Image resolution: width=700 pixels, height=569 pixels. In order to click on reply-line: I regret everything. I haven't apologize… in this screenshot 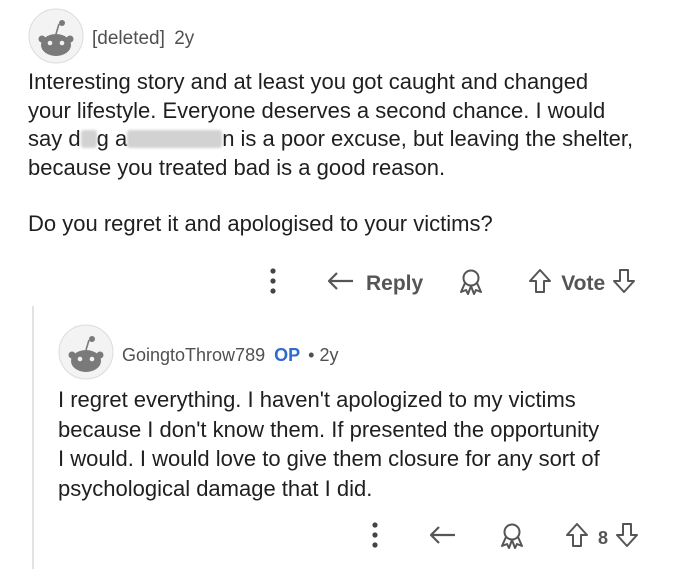, I will do `click(317, 399)`.